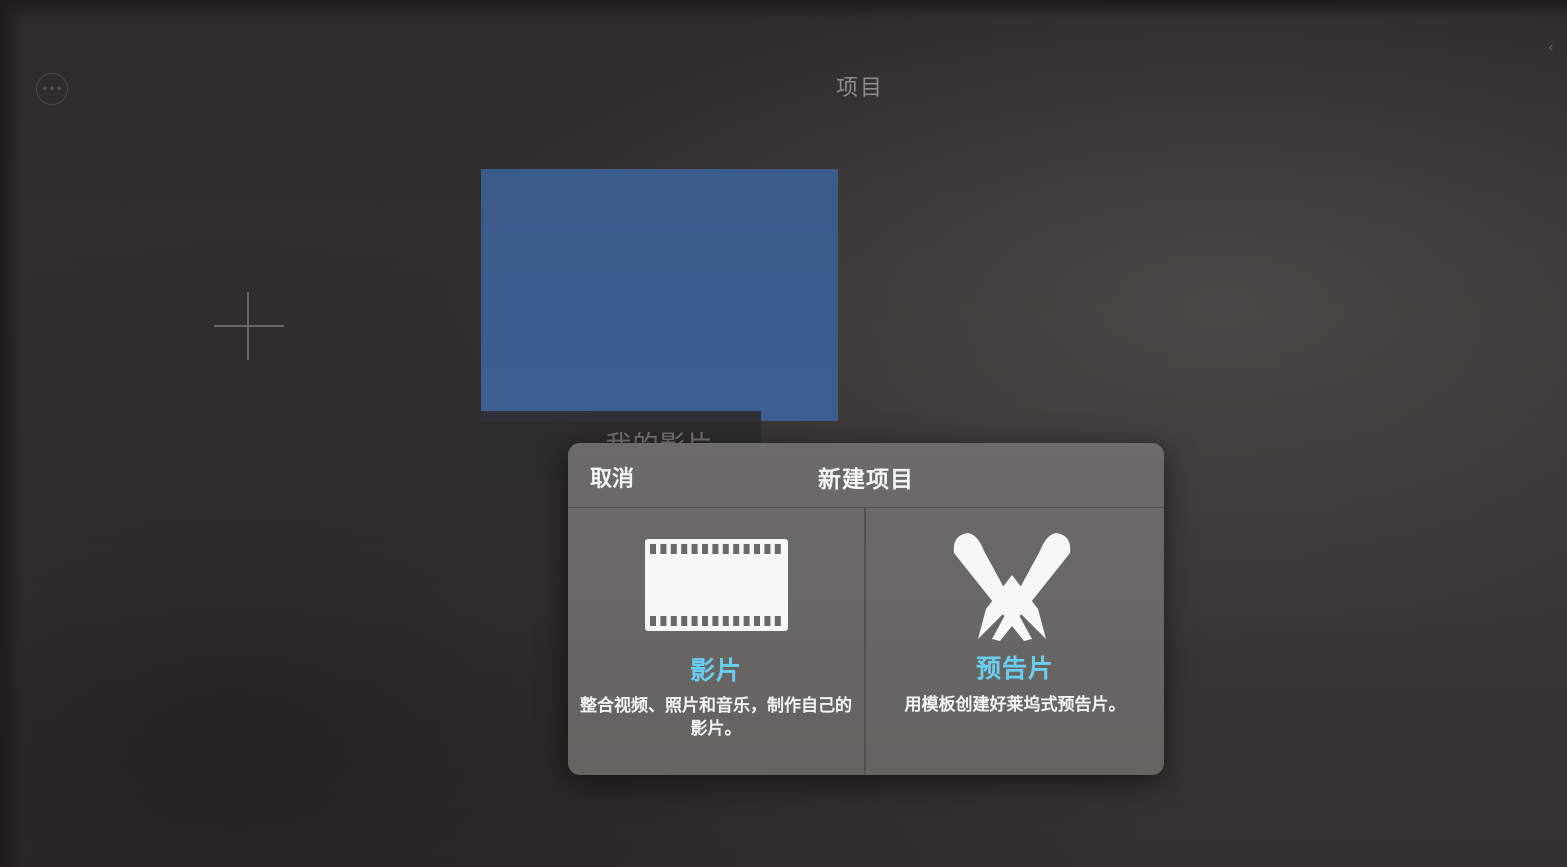  Describe the element at coordinates (1551, 48) in the screenshot. I see `chevron-left-icon: ‹` at that location.